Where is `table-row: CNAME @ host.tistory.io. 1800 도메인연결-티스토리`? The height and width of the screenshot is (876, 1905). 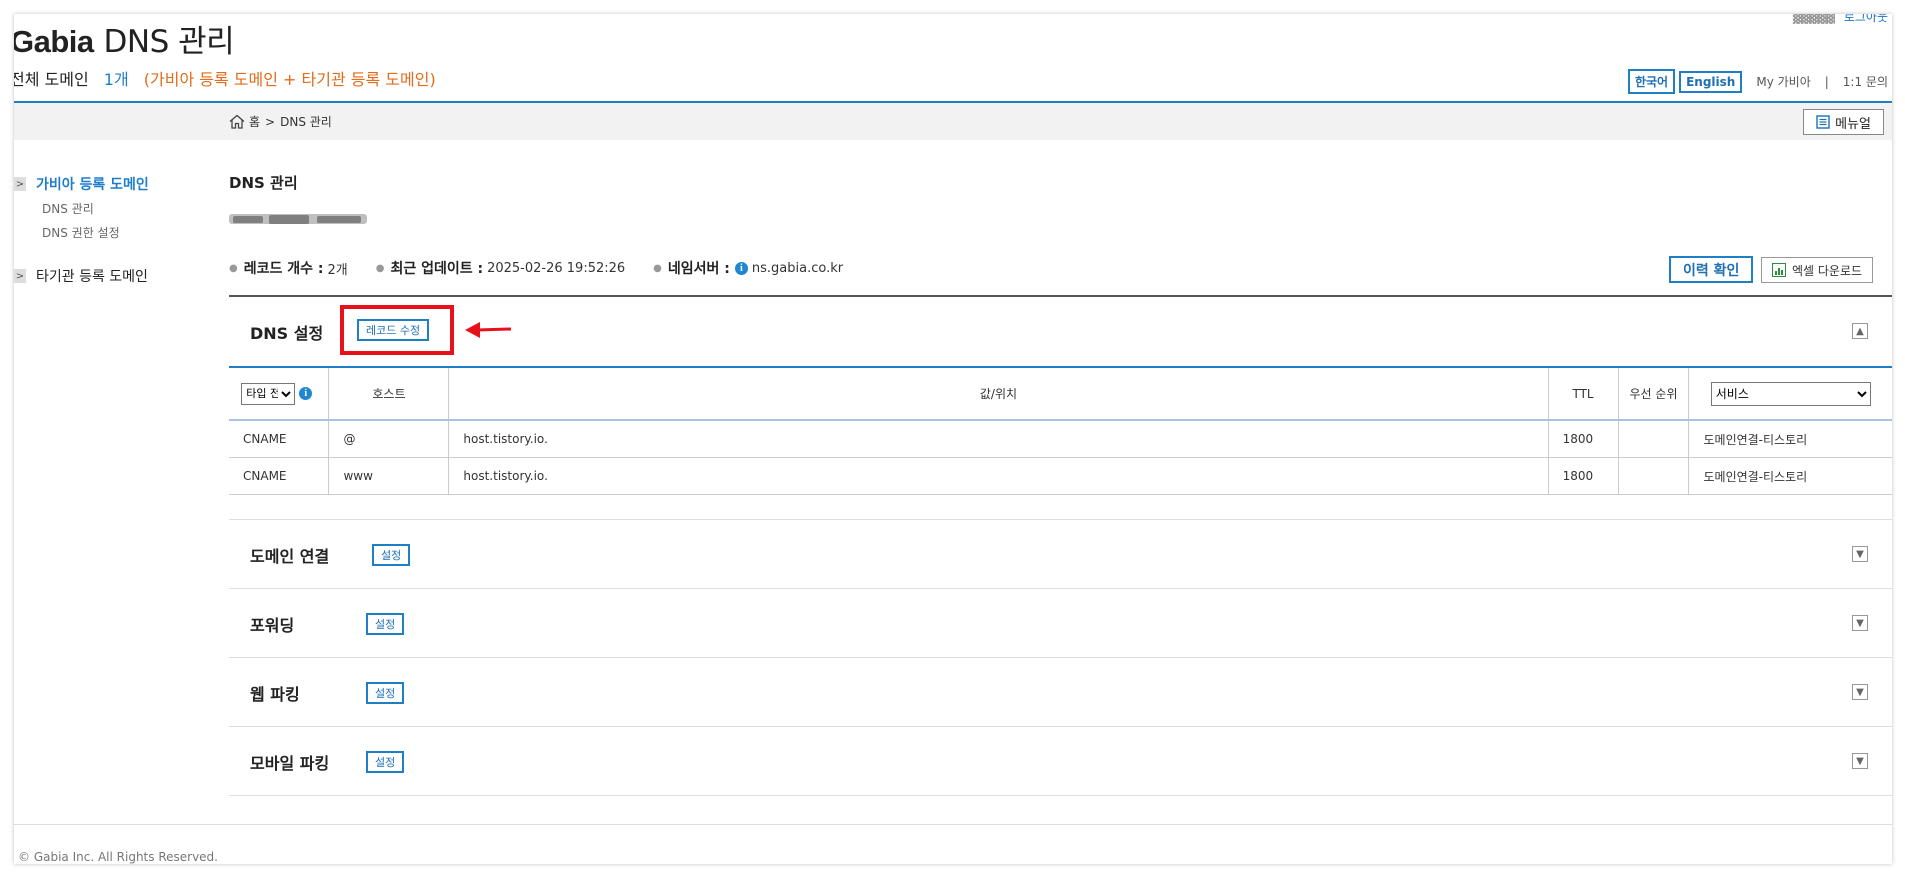
table-row: CNAME @ host.tistory.io. 1800 도메인연결-티스토리 is located at coordinates (1060, 439).